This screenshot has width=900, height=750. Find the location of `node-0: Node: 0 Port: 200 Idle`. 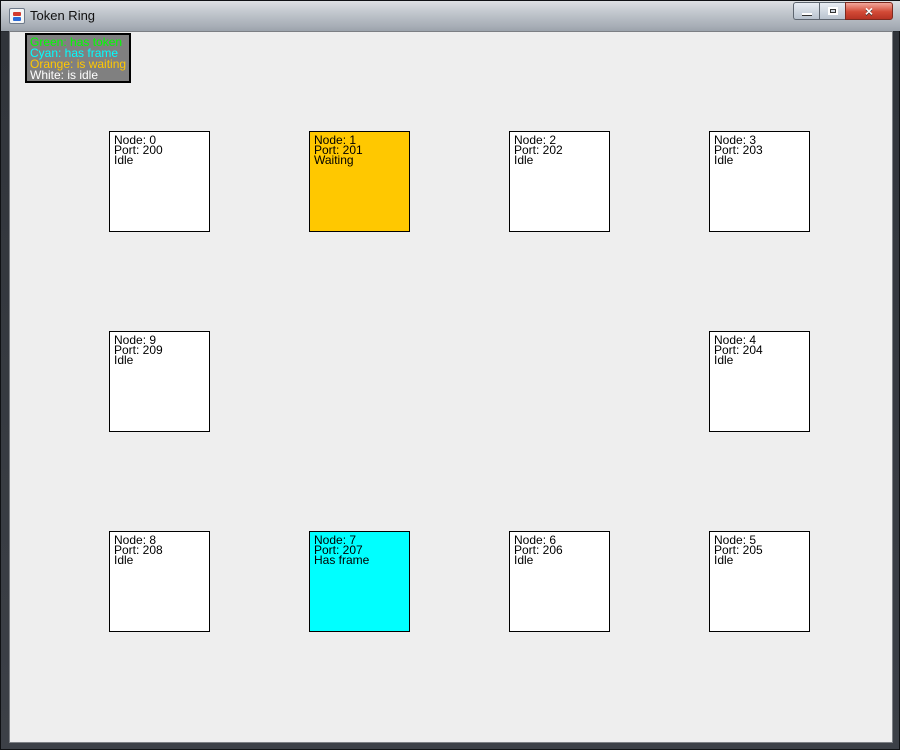

node-0: Node: 0 Port: 200 Idle is located at coordinates (159, 181).